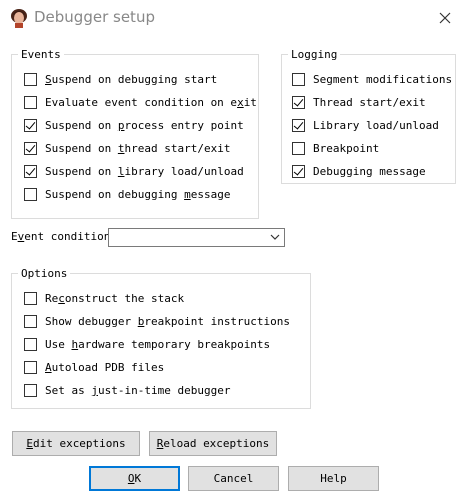 Image resolution: width=459 pixels, height=504 pixels. I want to click on help-label: Help, so click(333, 478).